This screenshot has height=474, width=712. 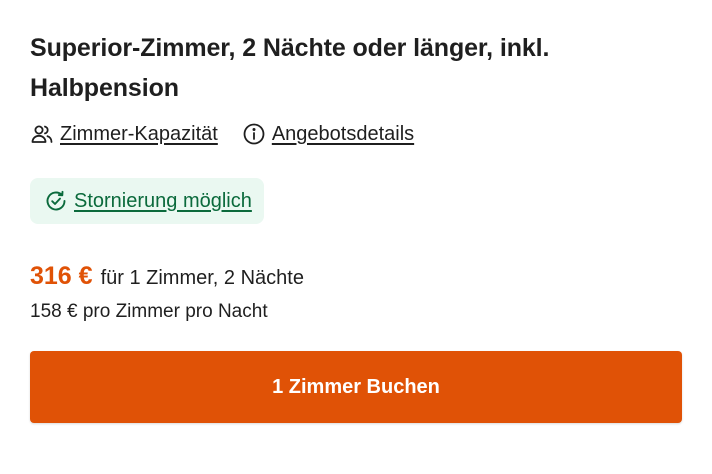 What do you see at coordinates (343, 133) in the screenshot?
I see `offer-details-label: Angebotsdetails` at bounding box center [343, 133].